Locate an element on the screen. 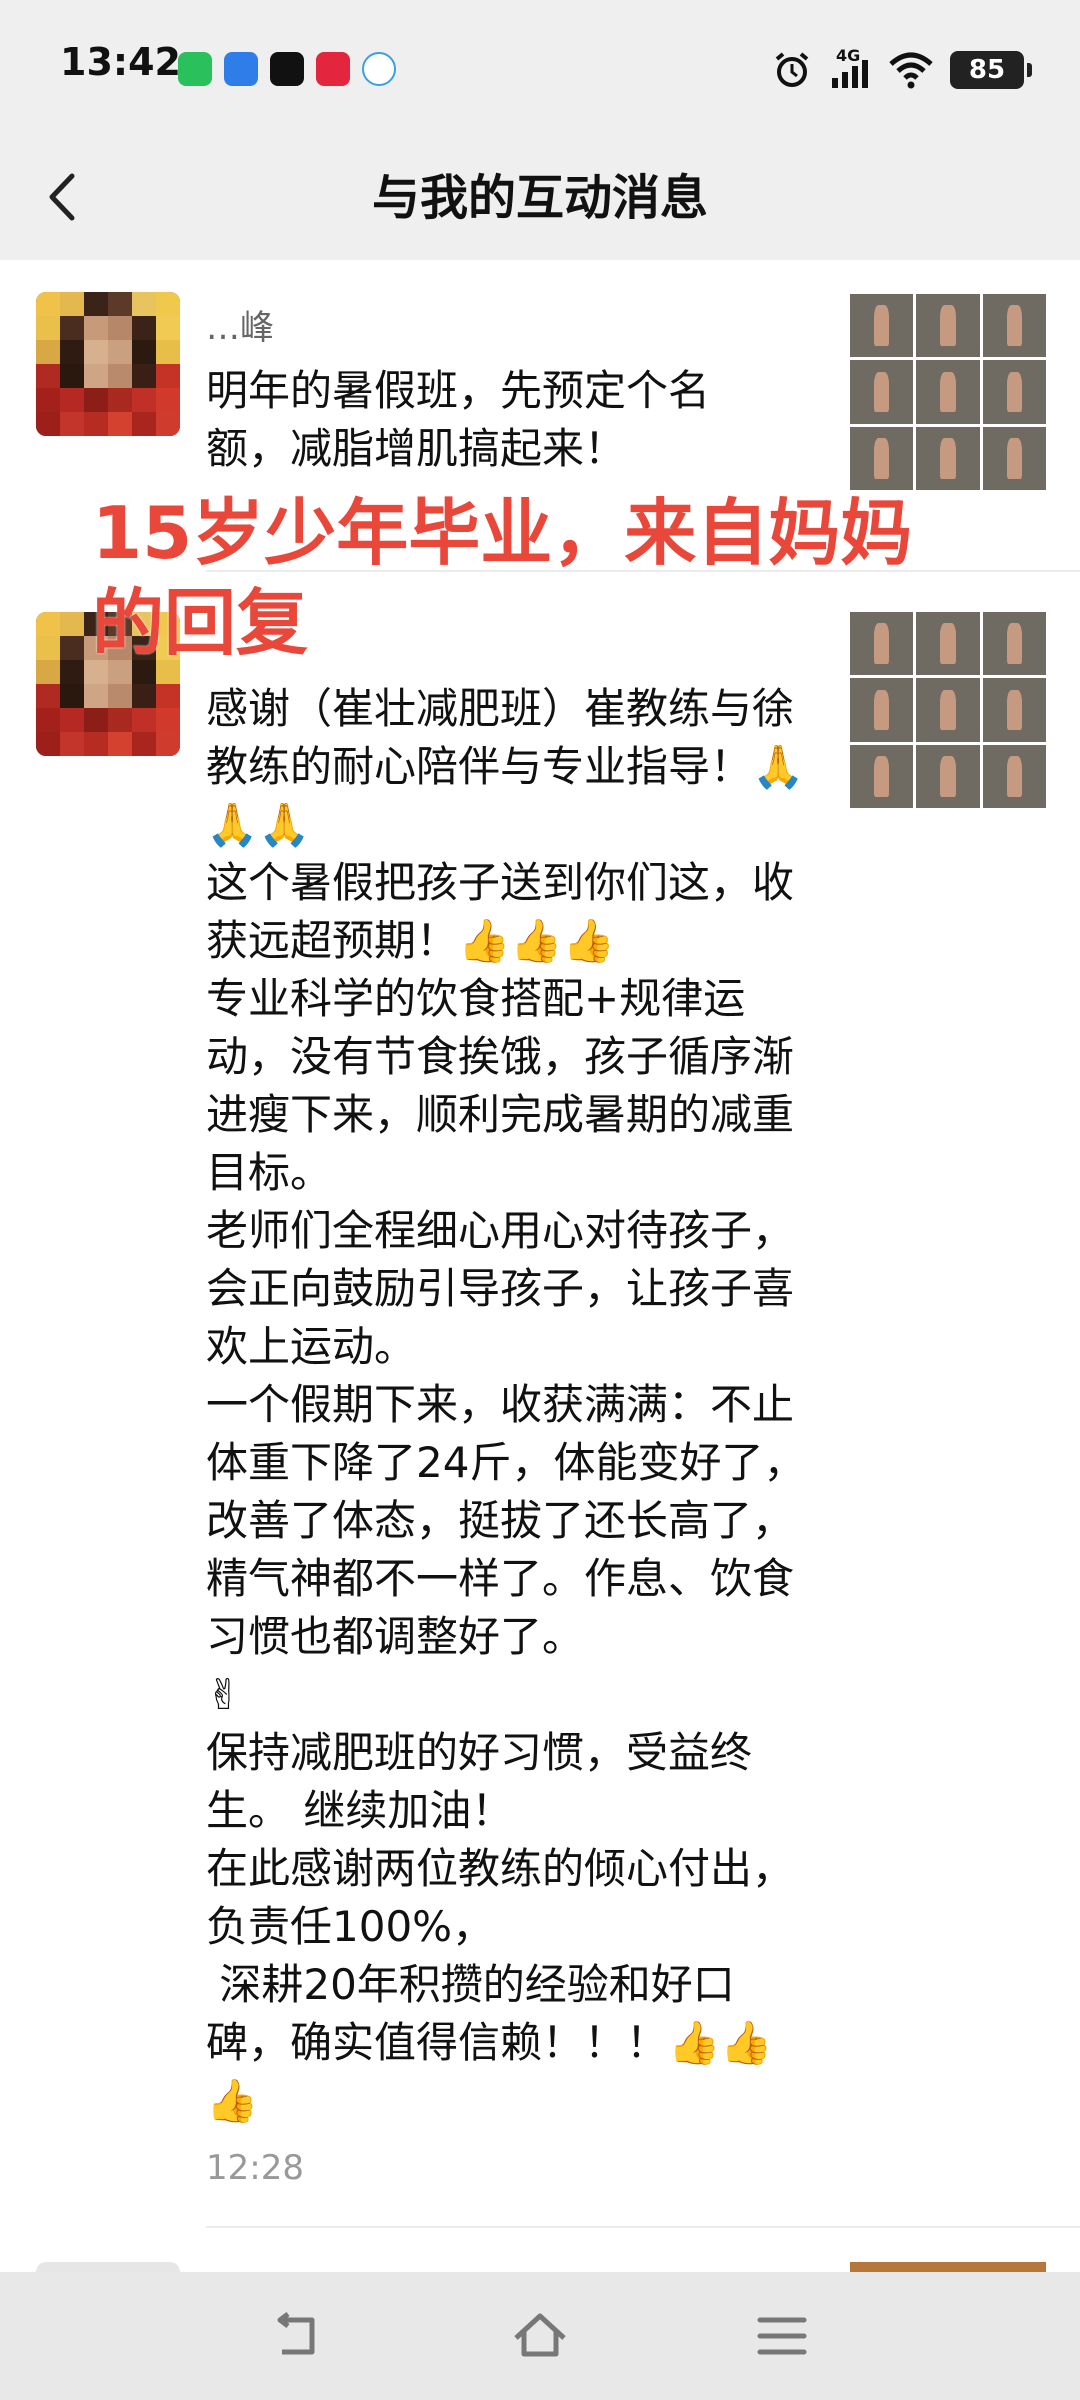 The width and height of the screenshot is (1080, 2400). home-nav-icon is located at coordinates (540, 2336).